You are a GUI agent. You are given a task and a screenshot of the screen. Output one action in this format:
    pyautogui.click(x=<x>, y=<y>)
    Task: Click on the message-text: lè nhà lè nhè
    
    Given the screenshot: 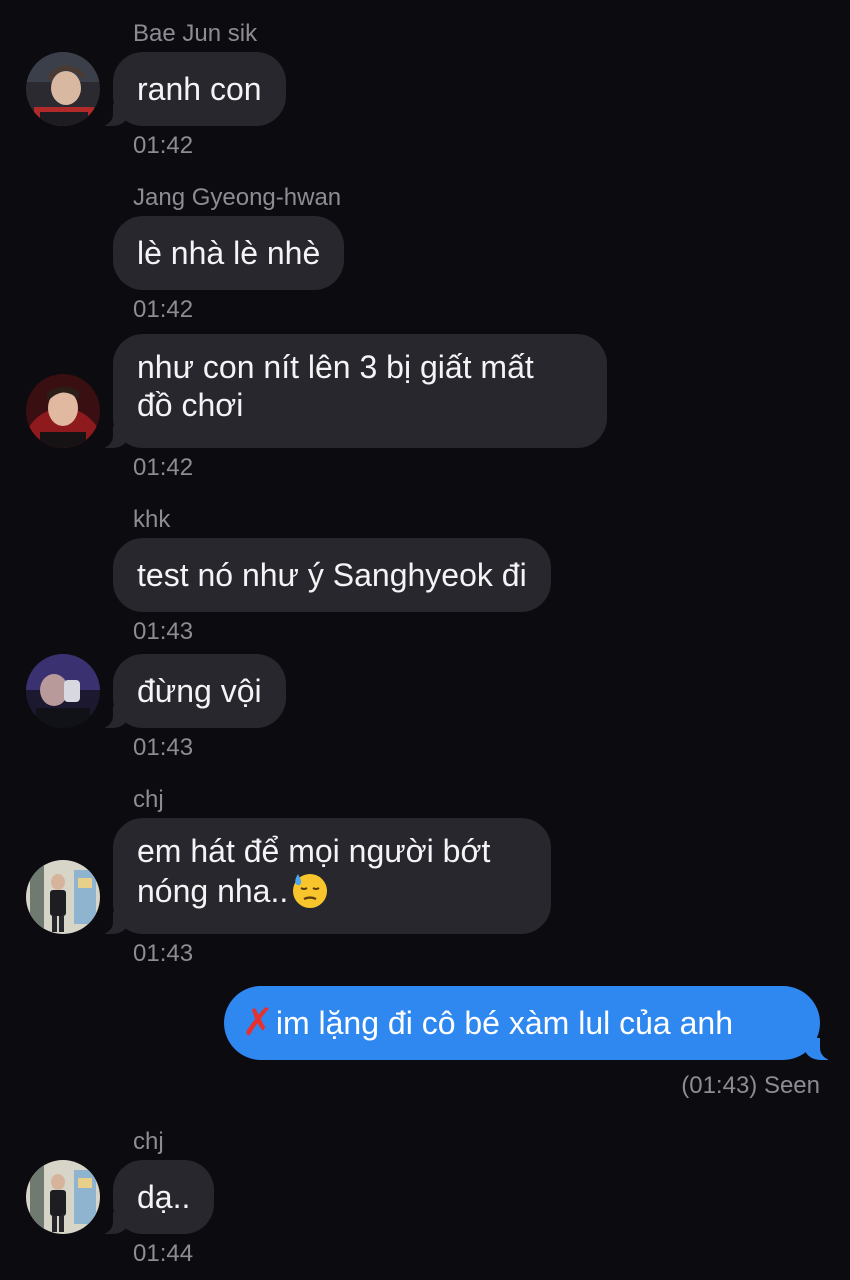 What is the action you would take?
    pyautogui.click(x=229, y=253)
    